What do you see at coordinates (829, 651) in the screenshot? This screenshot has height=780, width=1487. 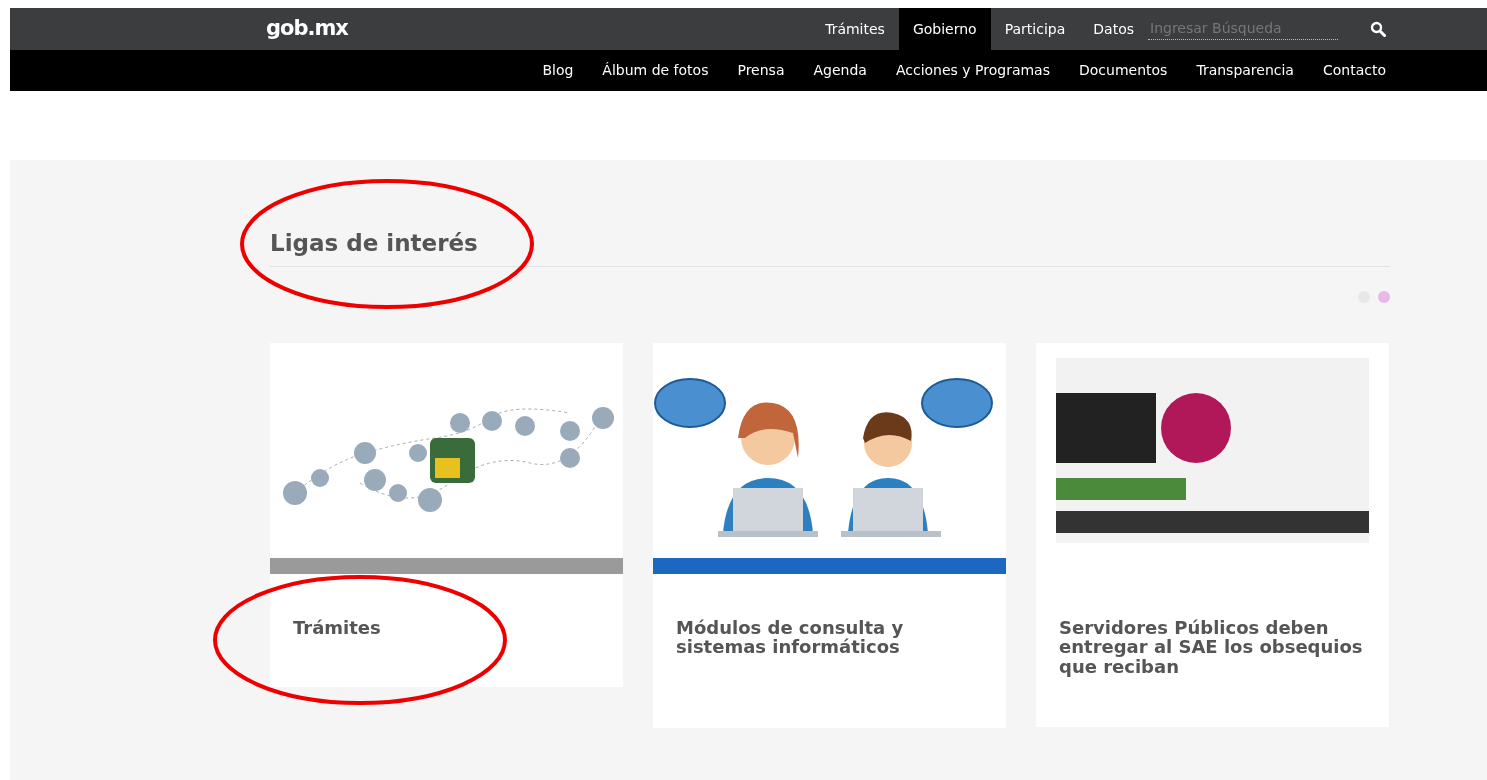 I see `card-title: Módulos de consulta y sistemas informáticos` at bounding box center [829, 651].